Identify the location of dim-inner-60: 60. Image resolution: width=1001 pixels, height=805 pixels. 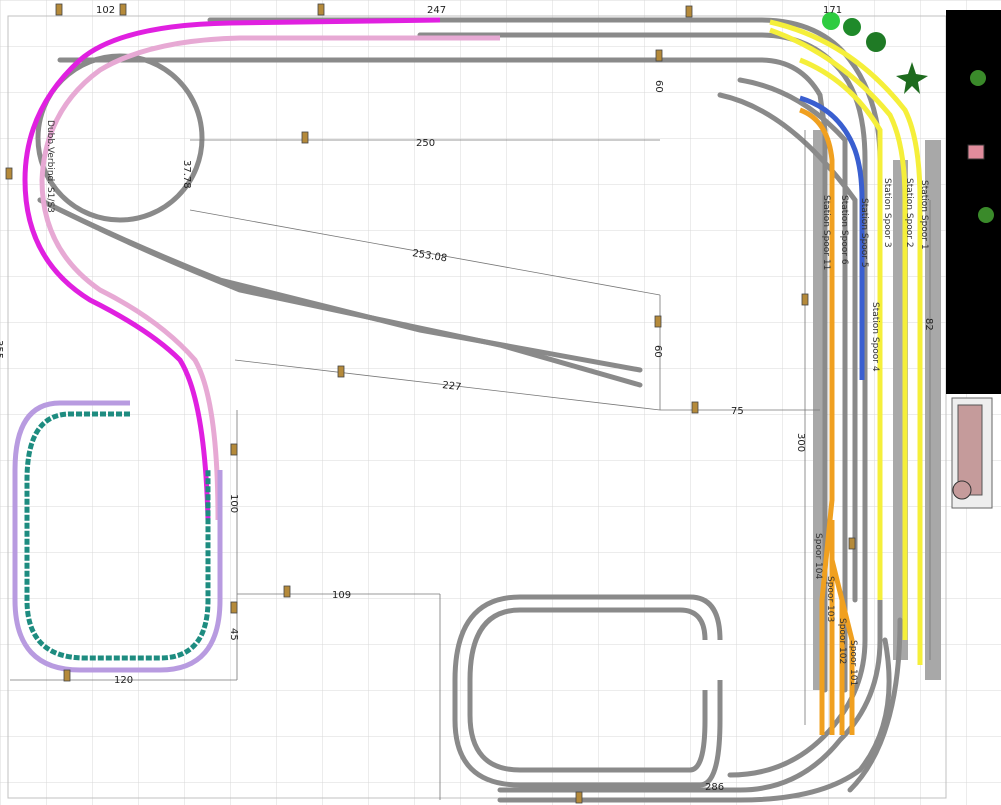
(658, 86).